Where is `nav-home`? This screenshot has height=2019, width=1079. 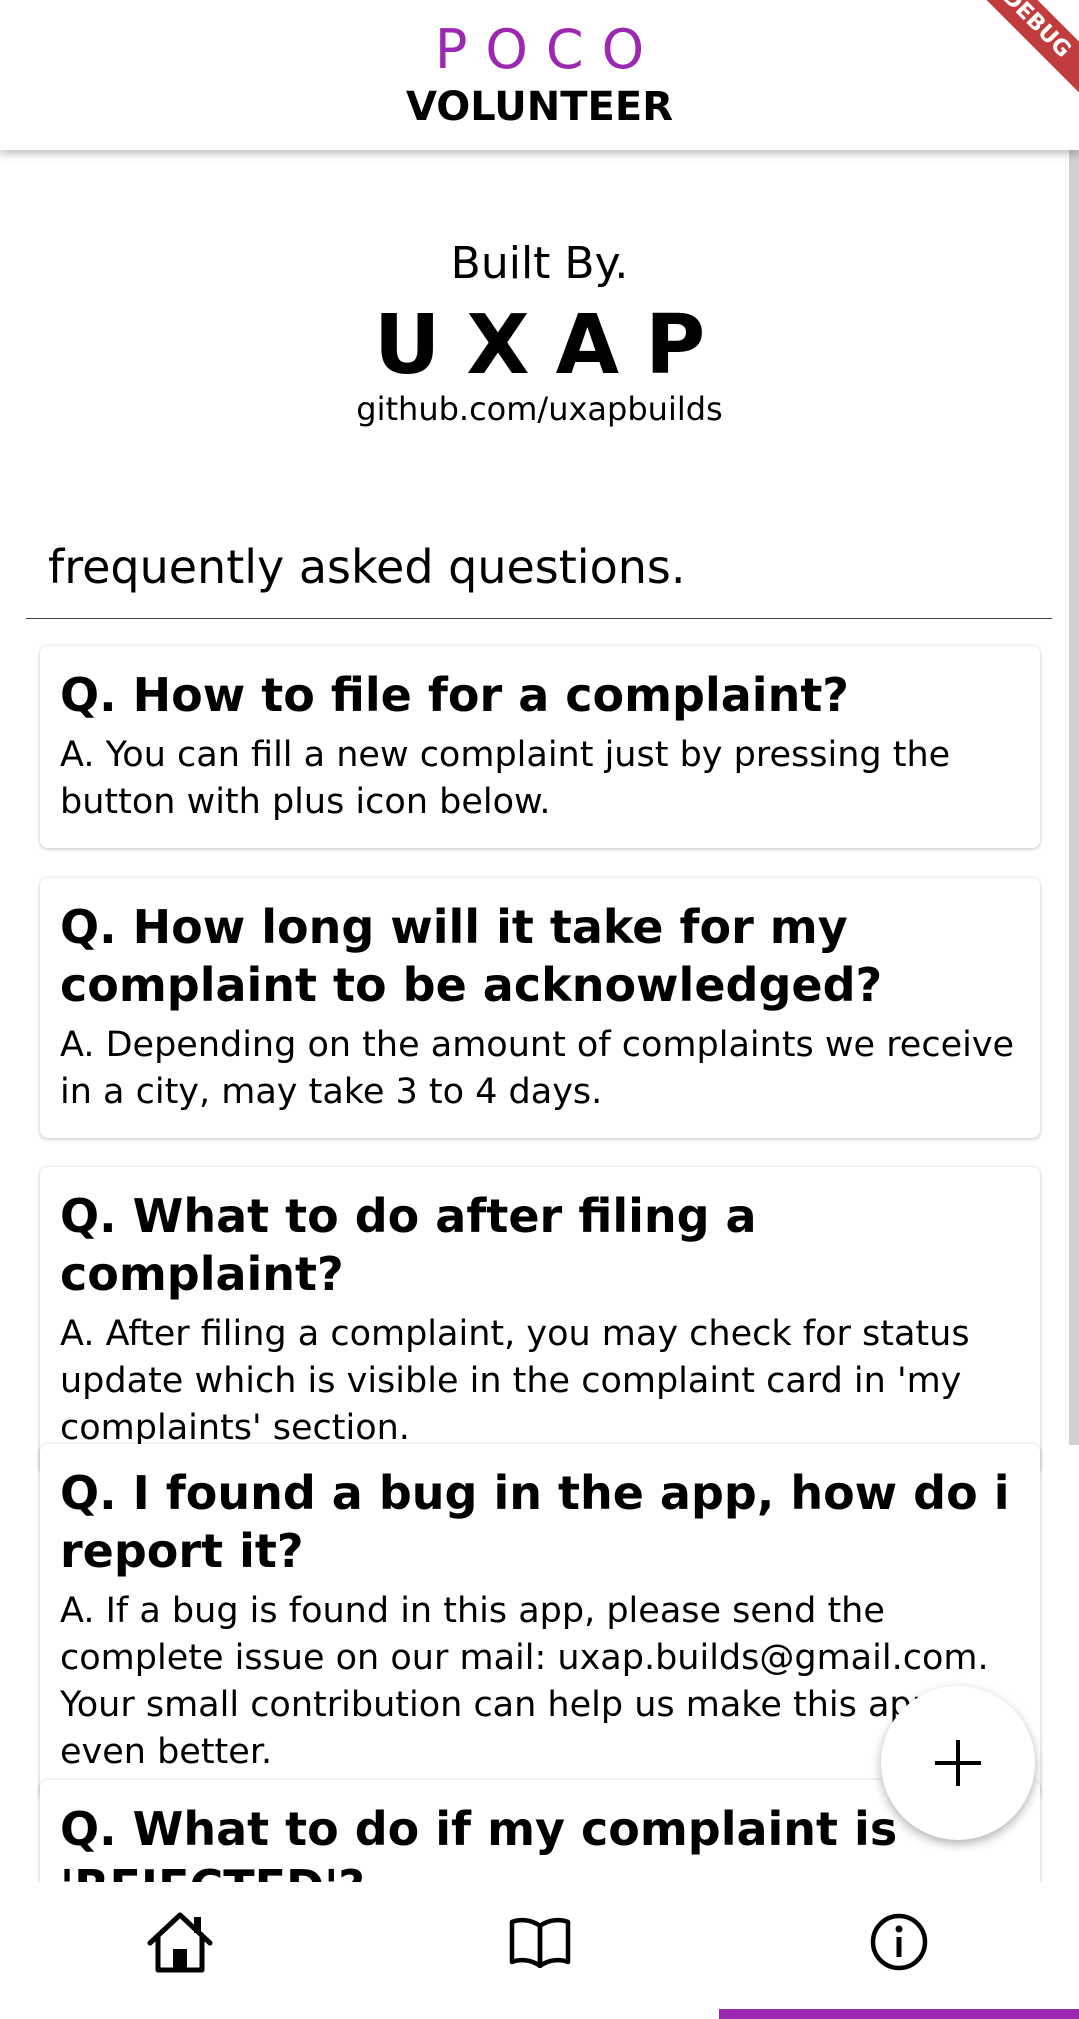
nav-home is located at coordinates (180, 1942).